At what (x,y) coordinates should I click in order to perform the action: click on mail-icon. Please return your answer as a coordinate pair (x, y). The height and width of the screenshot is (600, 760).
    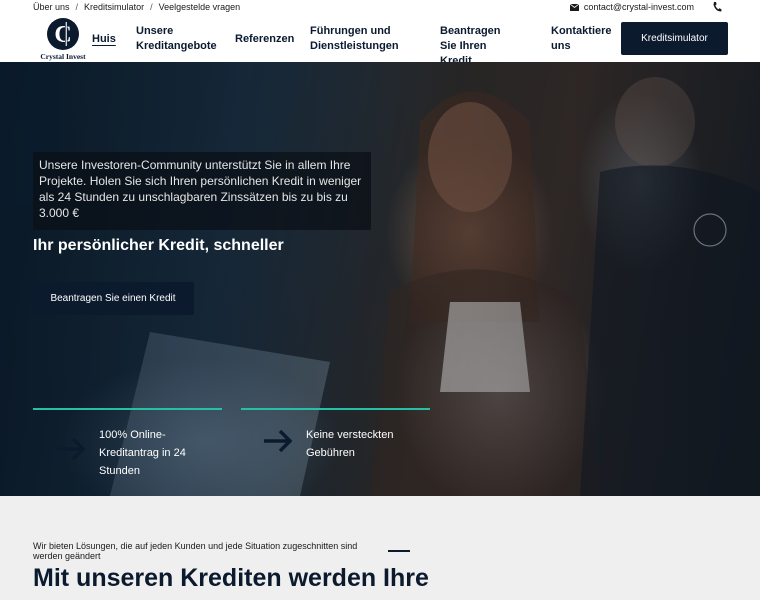
    Looking at the image, I should click on (574, 7).